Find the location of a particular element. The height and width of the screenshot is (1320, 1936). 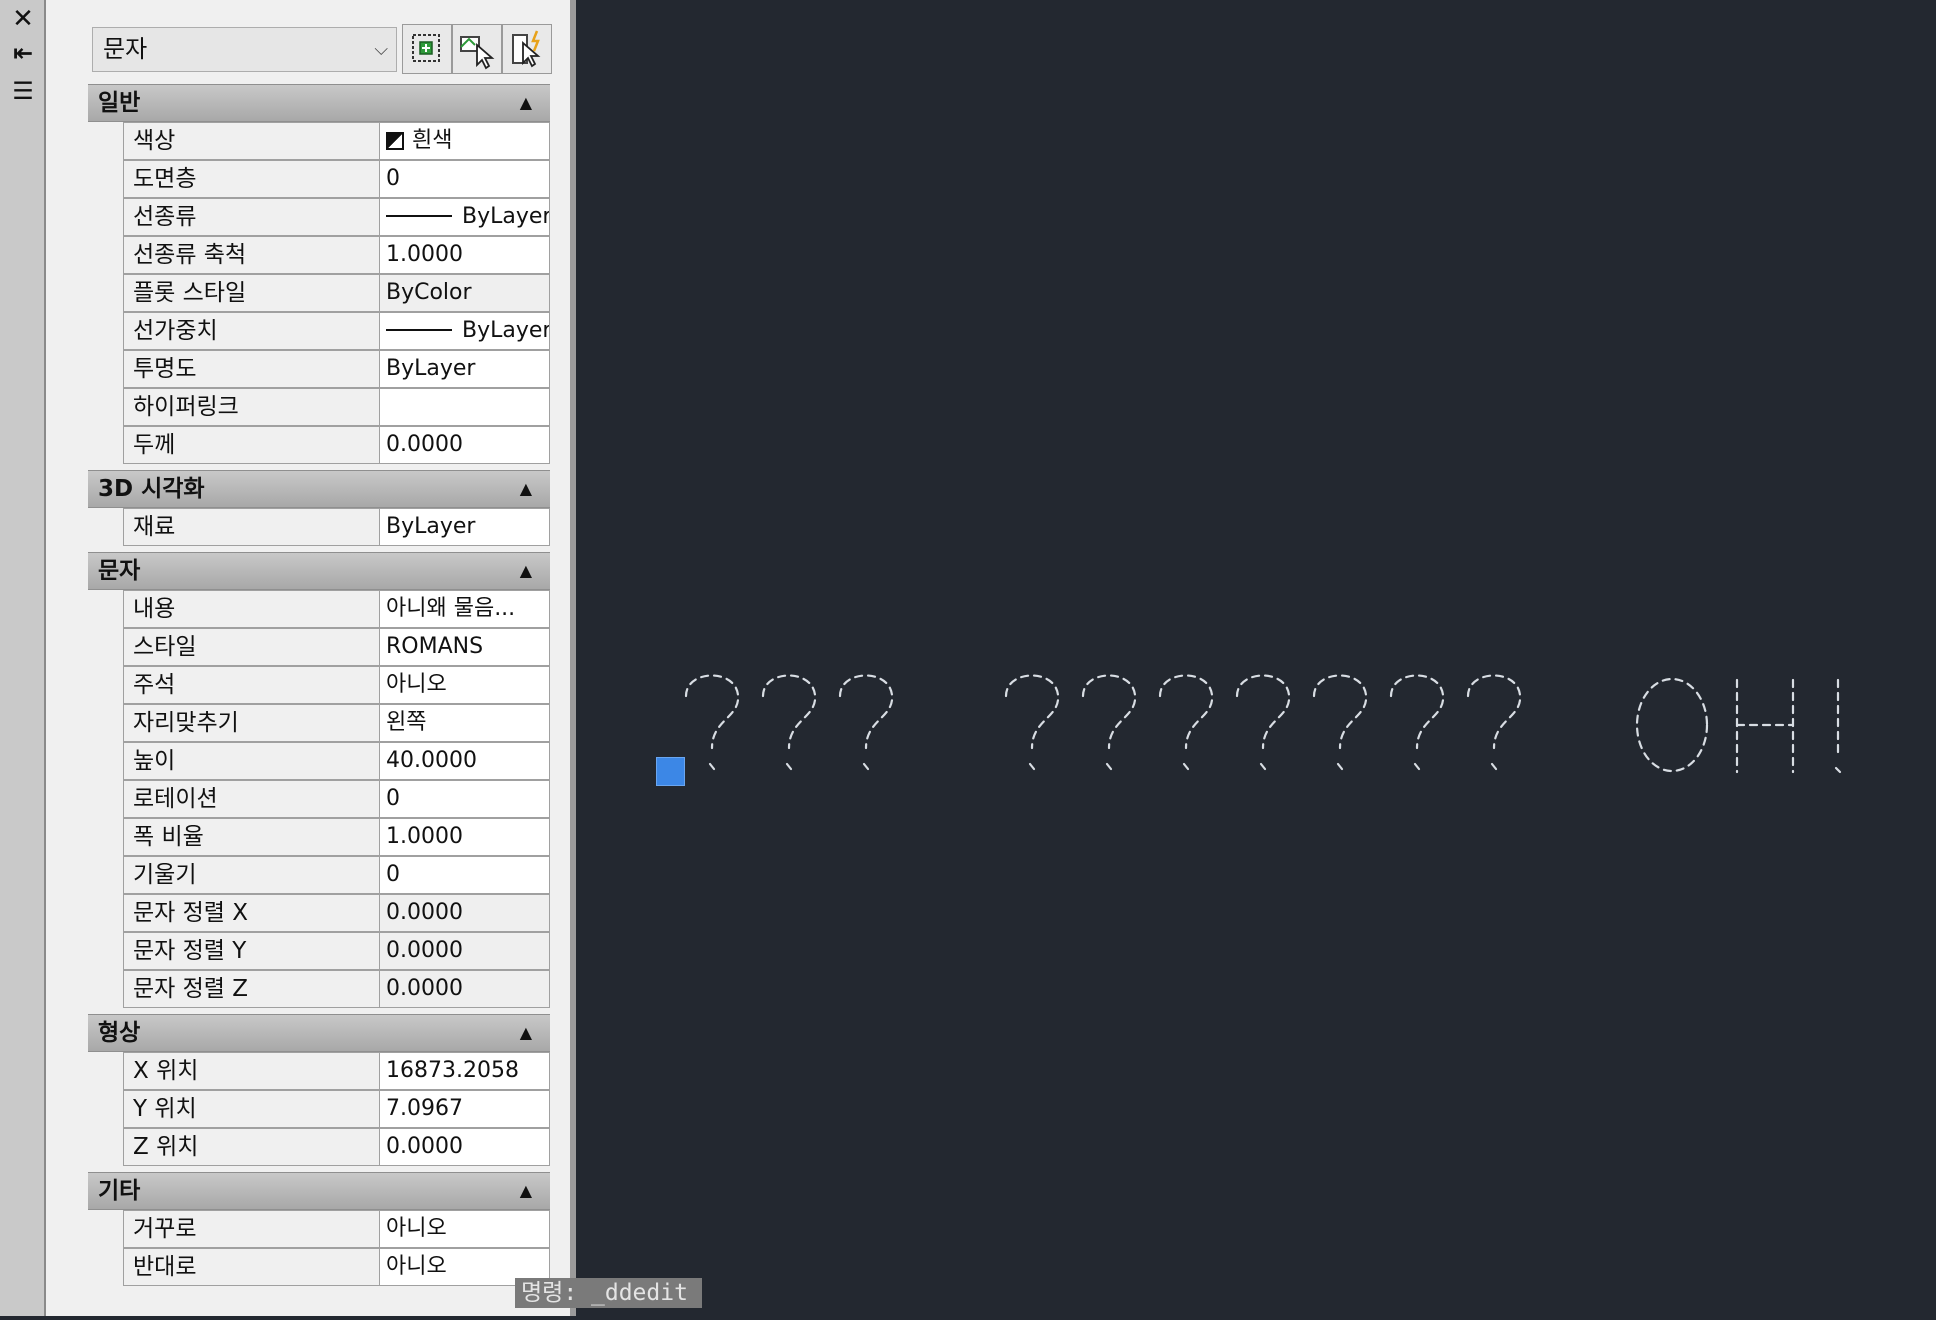

property-value: 16873.2058 is located at coordinates (464, 1071).